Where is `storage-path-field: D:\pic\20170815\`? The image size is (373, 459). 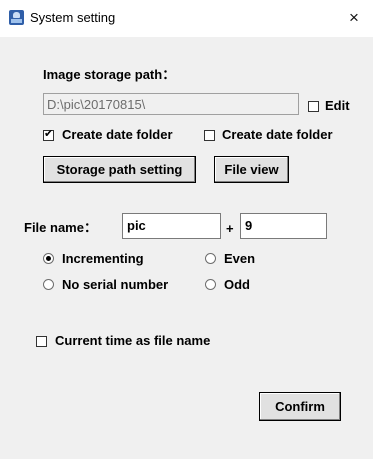 storage-path-field: D:\pic\20170815\ is located at coordinates (171, 104).